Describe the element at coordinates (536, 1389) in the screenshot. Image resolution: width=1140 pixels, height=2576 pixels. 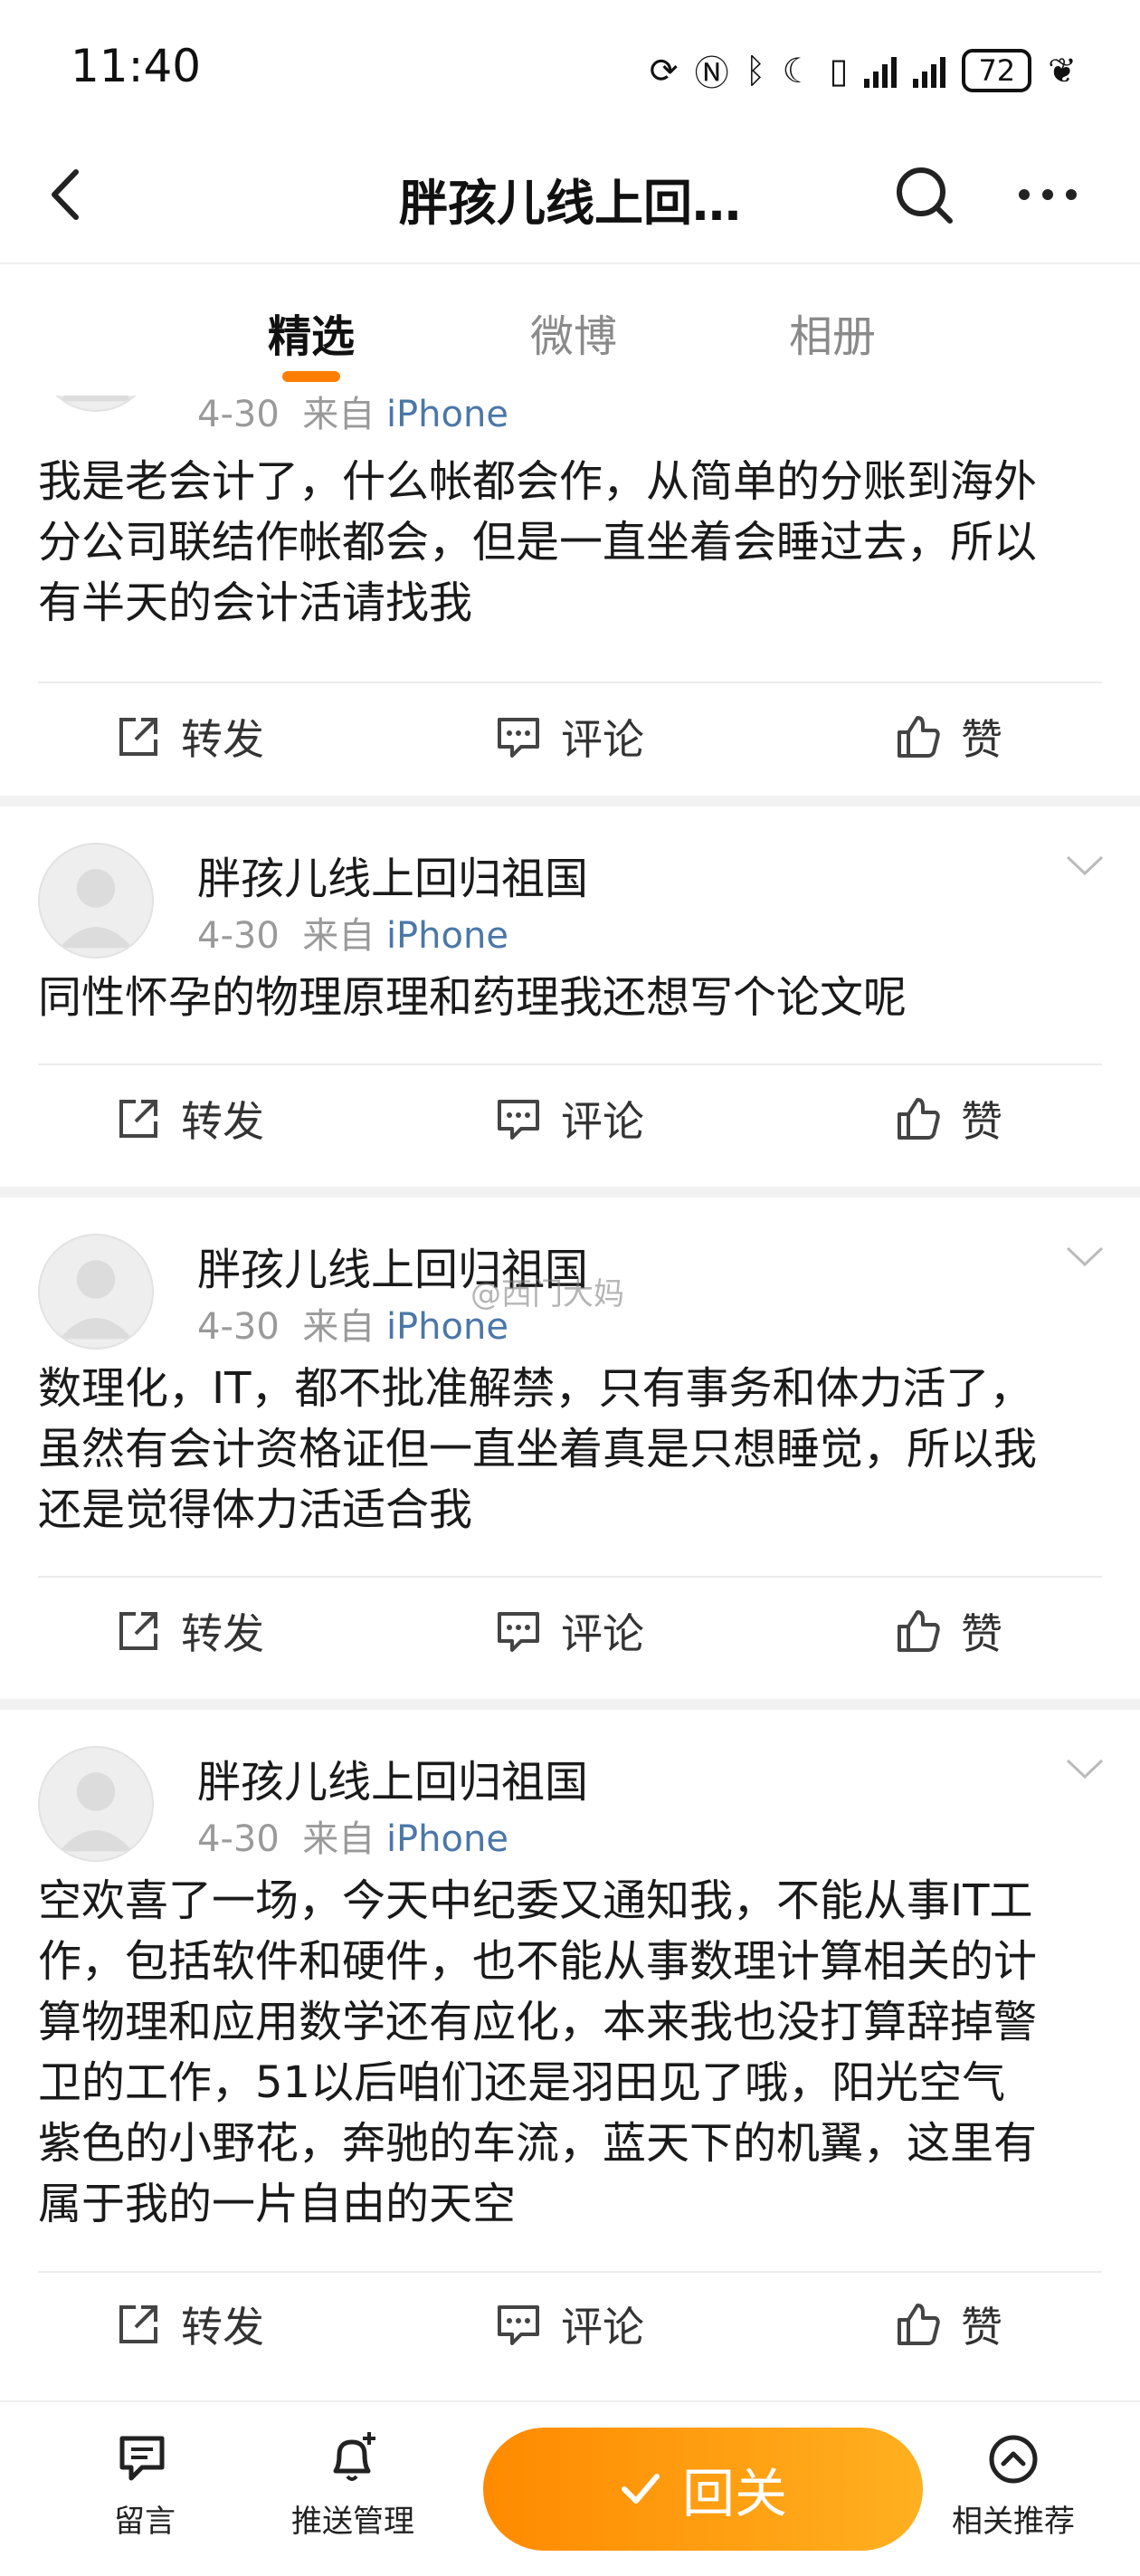
I see `post-text-line: 数理化，IT，都不批准解禁，只有事务和体力活了，` at that location.